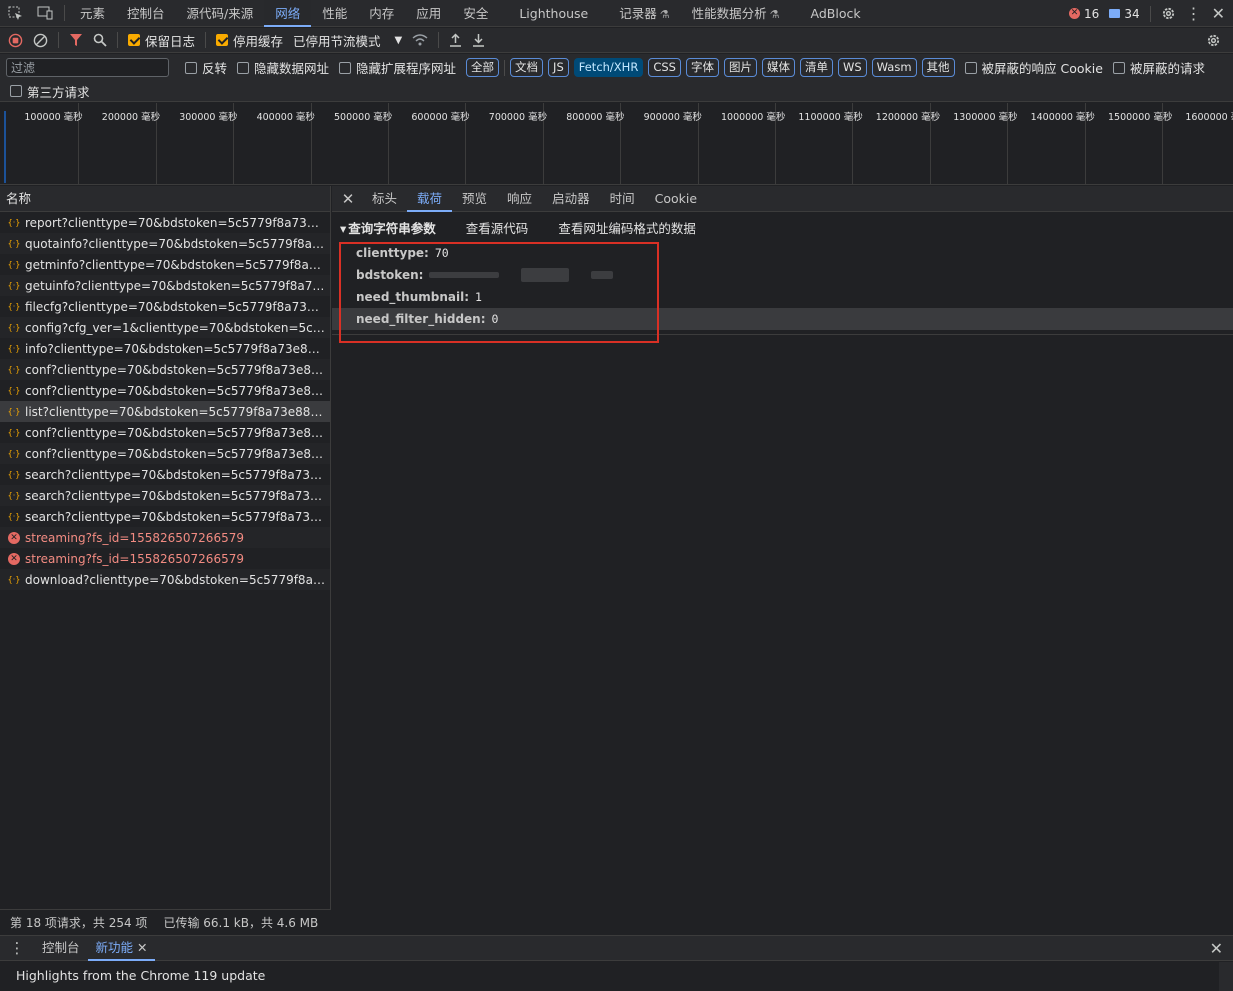  Describe the element at coordinates (249, 40) in the screenshot. I see `disable-cache-checkbox: 停用缓存` at that location.